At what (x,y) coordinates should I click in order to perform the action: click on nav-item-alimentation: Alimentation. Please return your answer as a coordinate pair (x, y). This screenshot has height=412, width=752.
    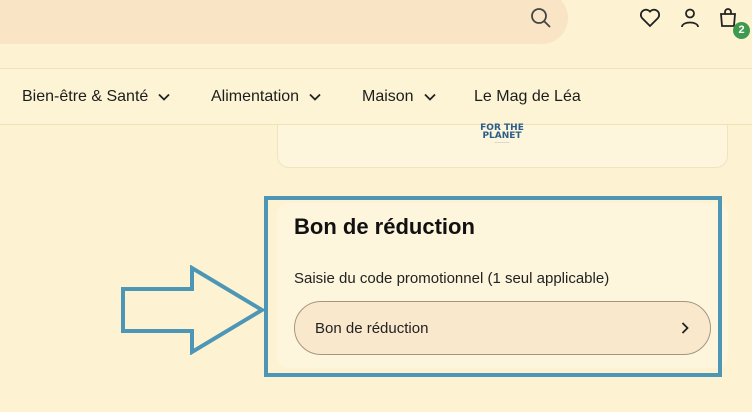
    Looking at the image, I should click on (266, 97).